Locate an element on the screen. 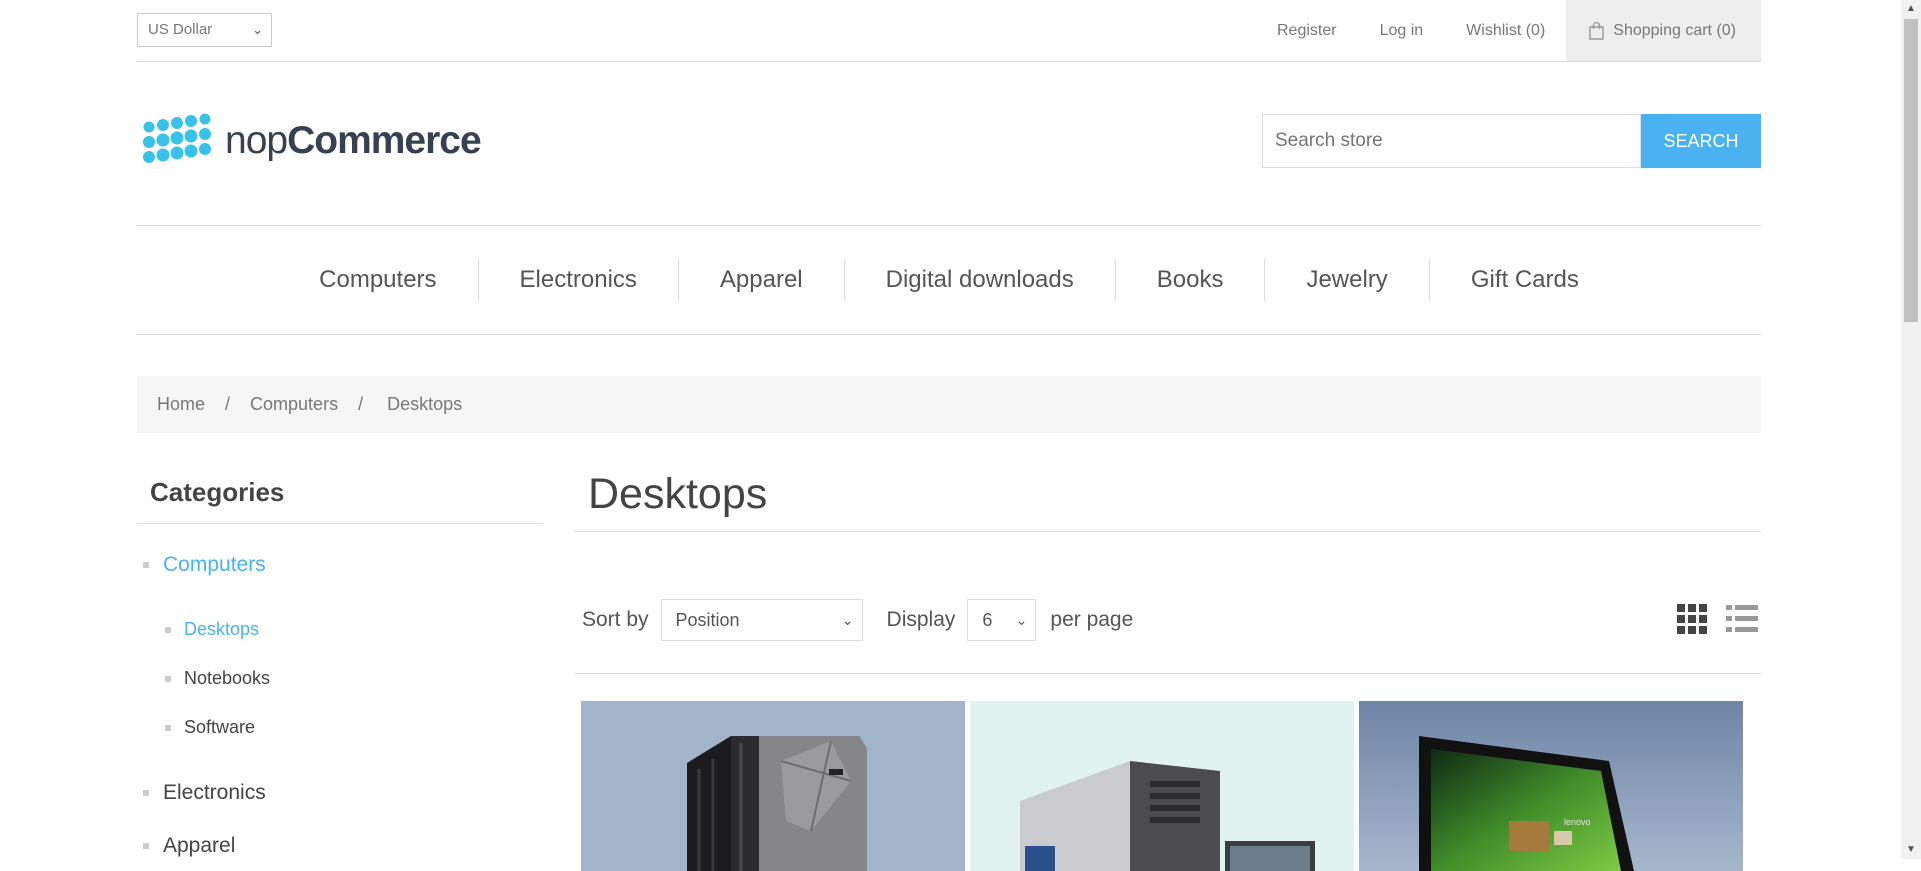 The image size is (1921, 871). category-software: Software is located at coordinates (196, 727).